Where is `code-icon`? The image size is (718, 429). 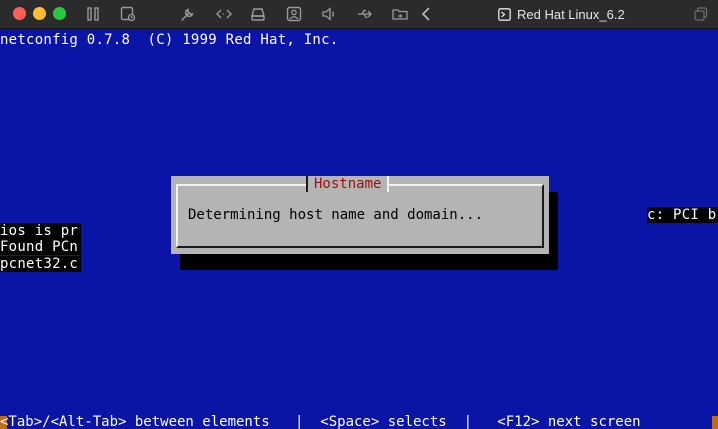 code-icon is located at coordinates (224, 14).